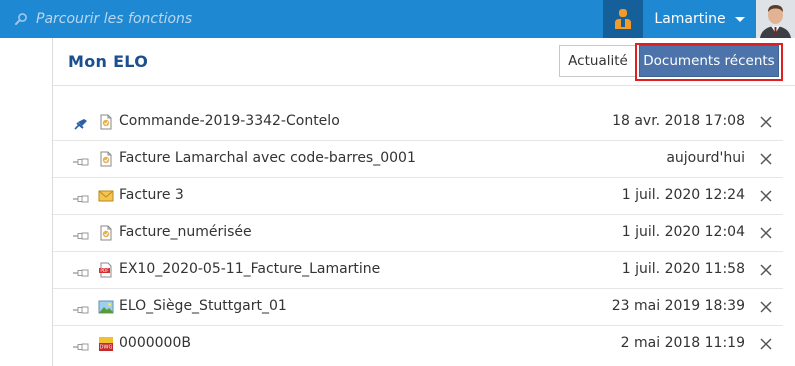  Describe the element at coordinates (106, 307) in the screenshot. I see `image-icon` at that location.